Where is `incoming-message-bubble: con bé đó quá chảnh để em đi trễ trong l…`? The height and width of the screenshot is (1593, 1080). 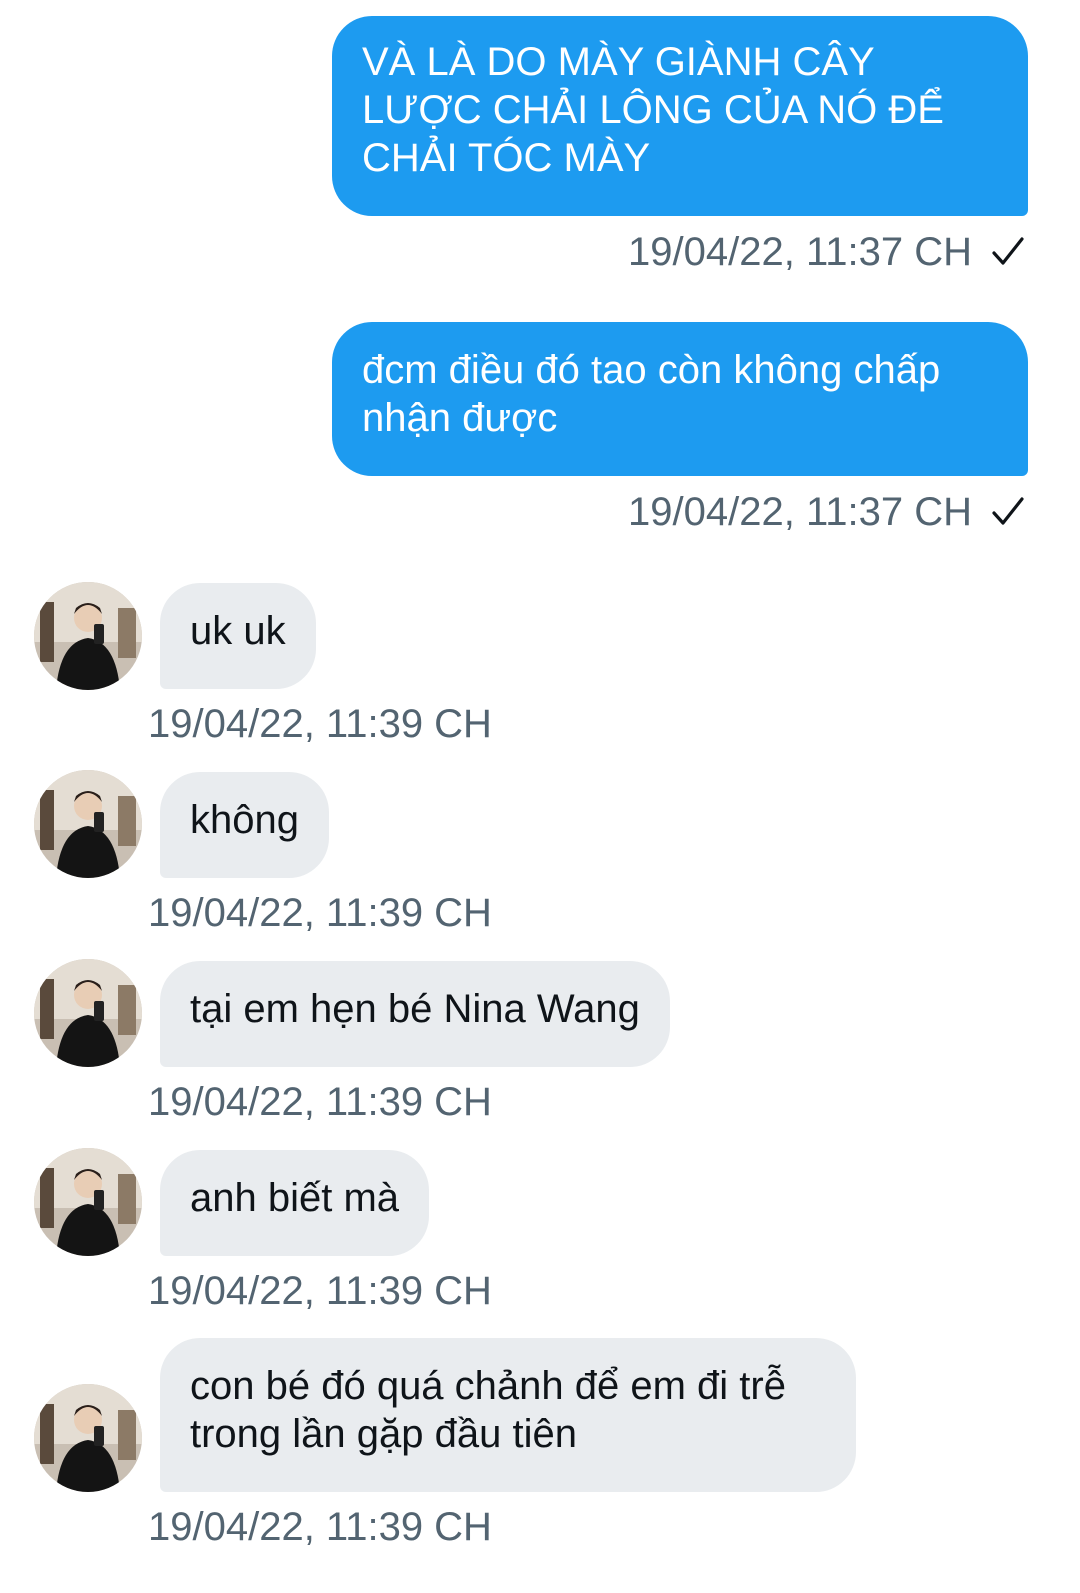 incoming-message-bubble: con bé đó quá chảnh để em đi trễ trong l… is located at coordinates (508, 1415).